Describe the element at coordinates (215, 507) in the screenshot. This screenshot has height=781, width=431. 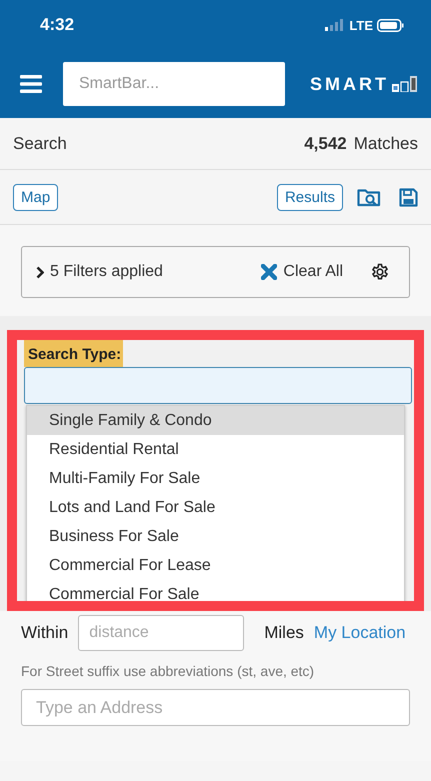
I see `dropdown-option: Lots and Land For Sale` at that location.